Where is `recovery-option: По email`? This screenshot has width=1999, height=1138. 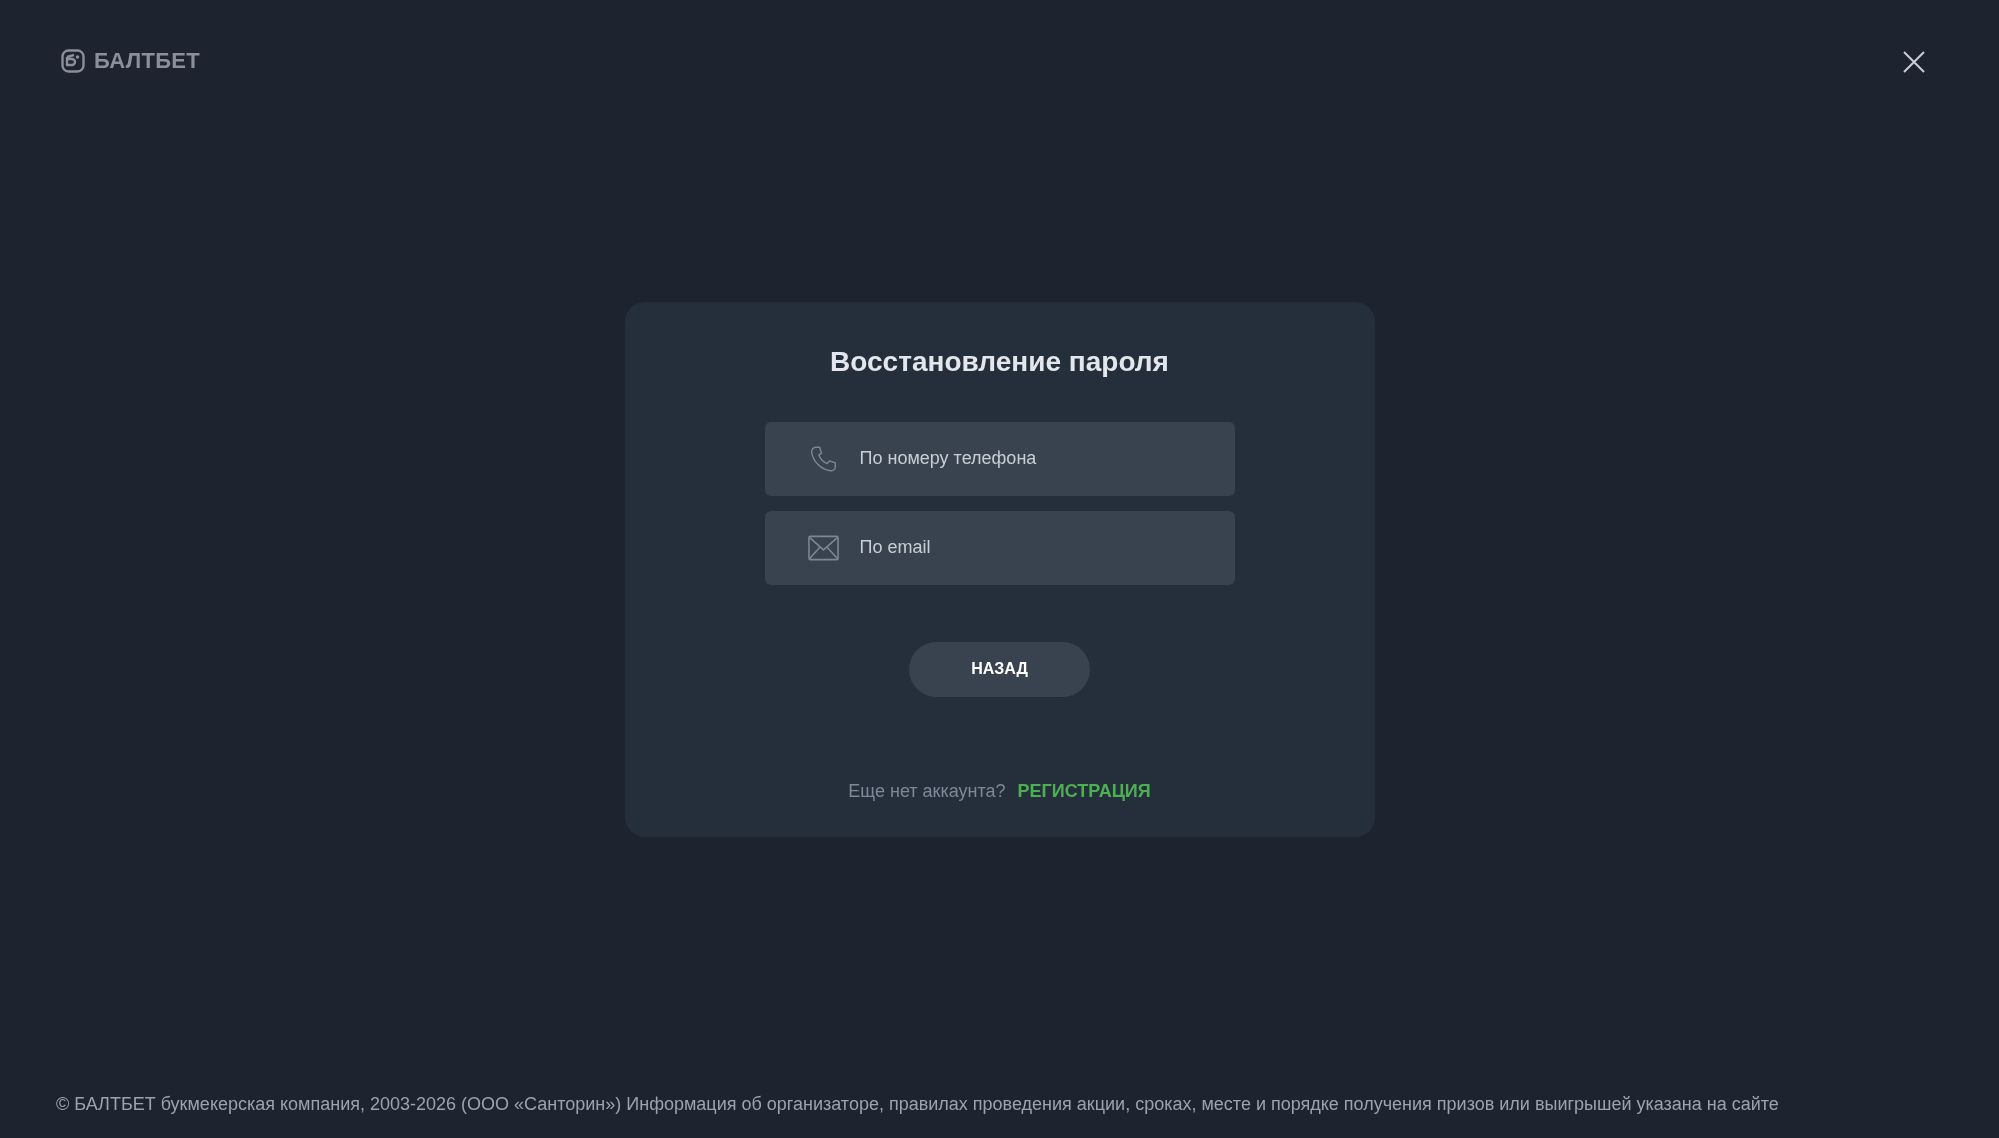
recovery-option: По email is located at coordinates (999, 547).